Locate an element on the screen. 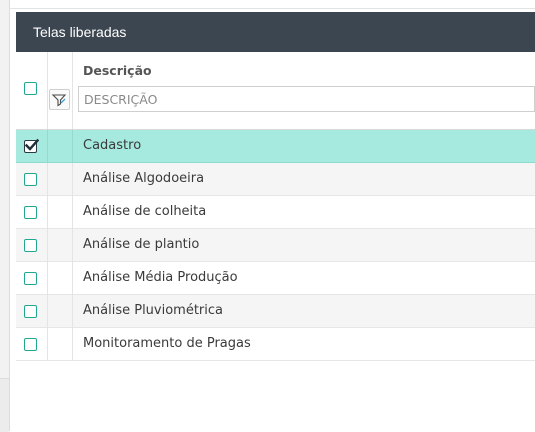  table-row: Análise Algodoeira is located at coordinates (275, 179).